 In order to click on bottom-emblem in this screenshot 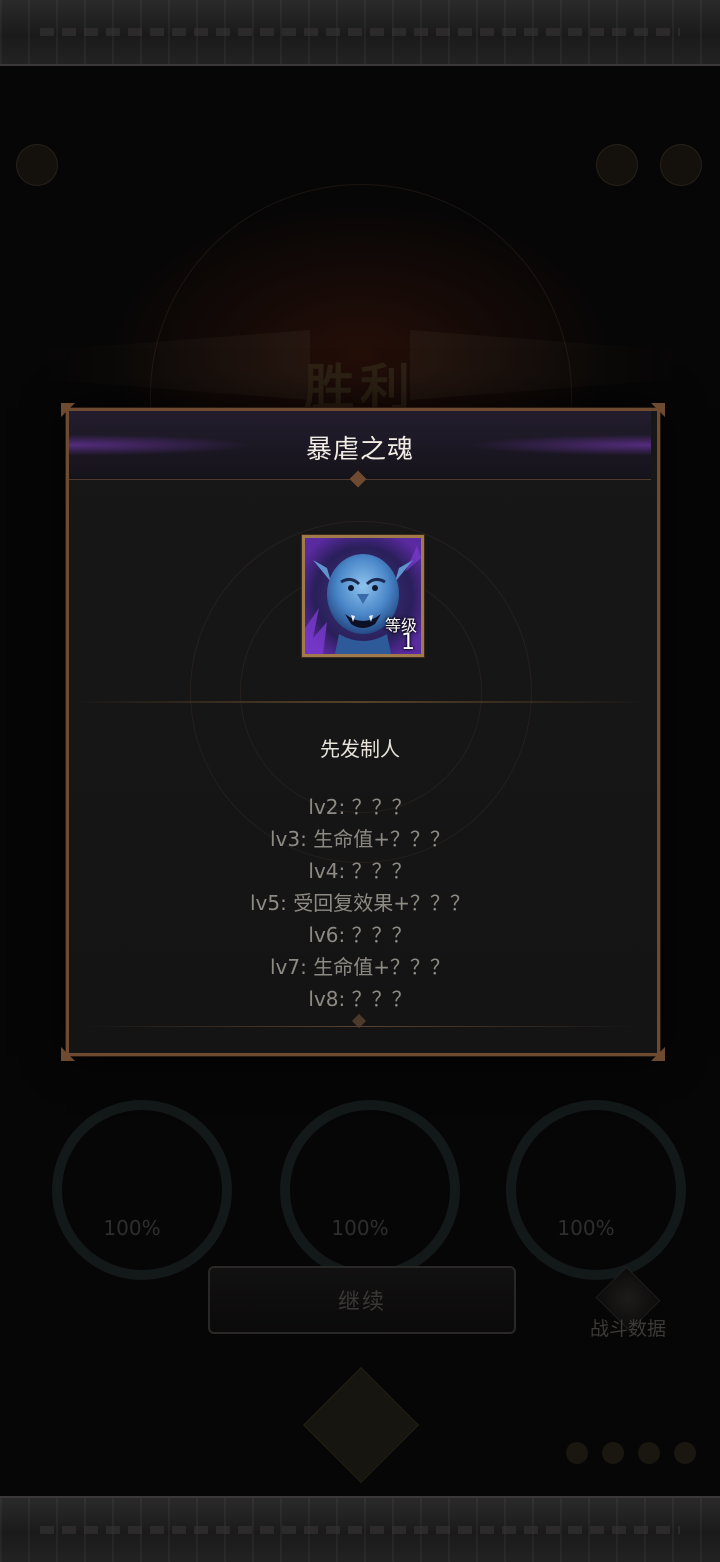, I will do `click(361, 1425)`.